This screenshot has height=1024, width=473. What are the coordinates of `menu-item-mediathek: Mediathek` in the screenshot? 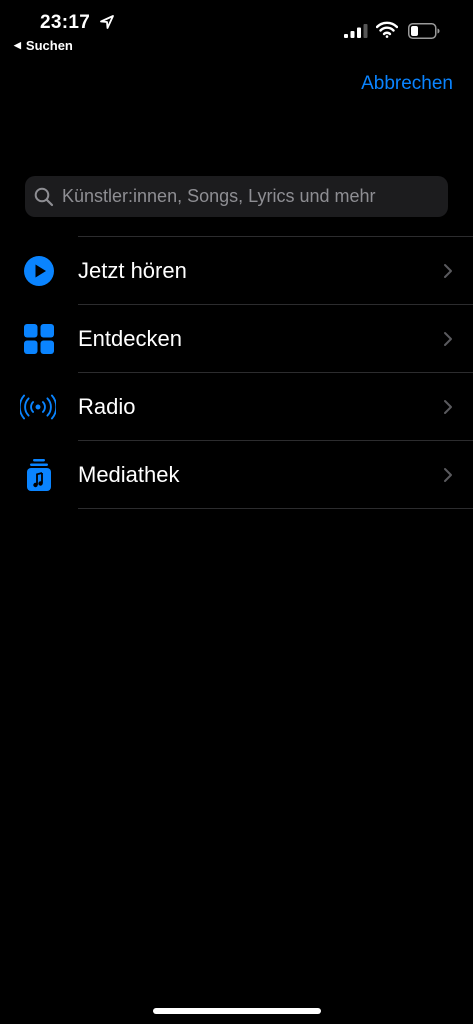 It's located at (236, 475).